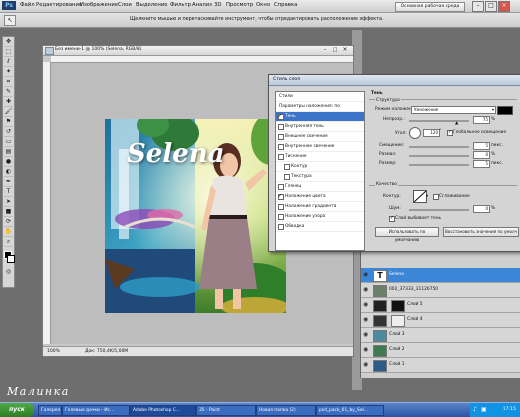  I want to click on distance-slider, so click(439, 147).